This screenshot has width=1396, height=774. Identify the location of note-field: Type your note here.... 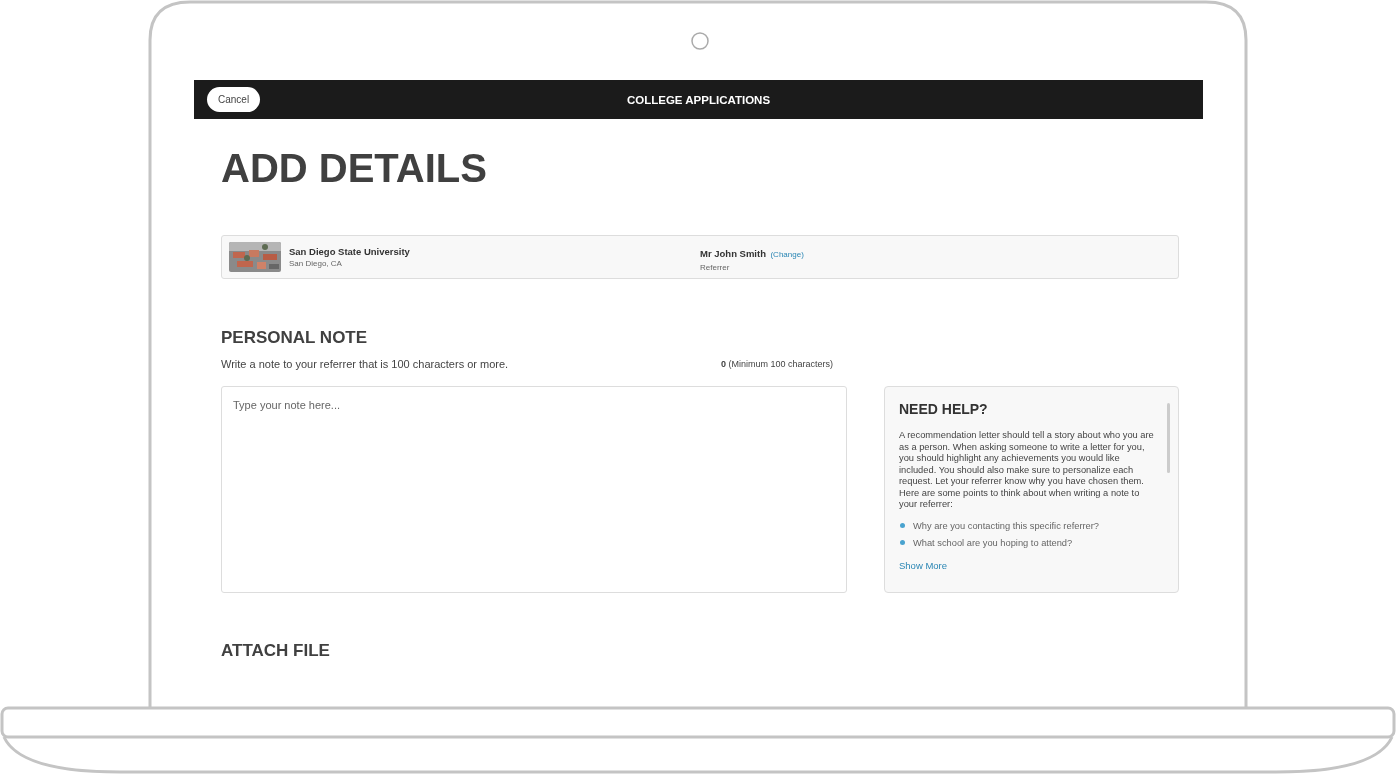
(534, 489).